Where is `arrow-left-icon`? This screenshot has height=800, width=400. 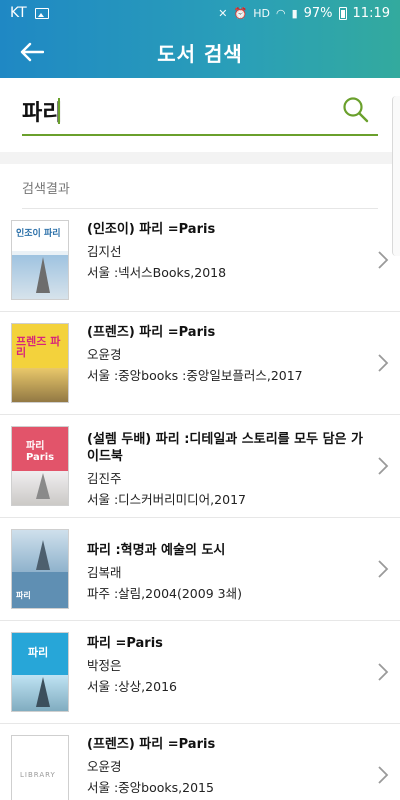
arrow-left-icon is located at coordinates (32, 52).